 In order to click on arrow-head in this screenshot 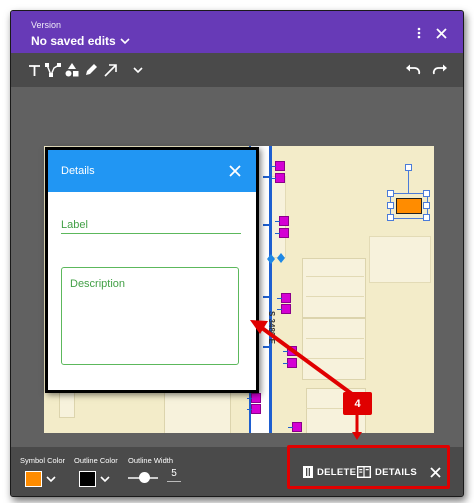, I will do `click(357, 436)`.